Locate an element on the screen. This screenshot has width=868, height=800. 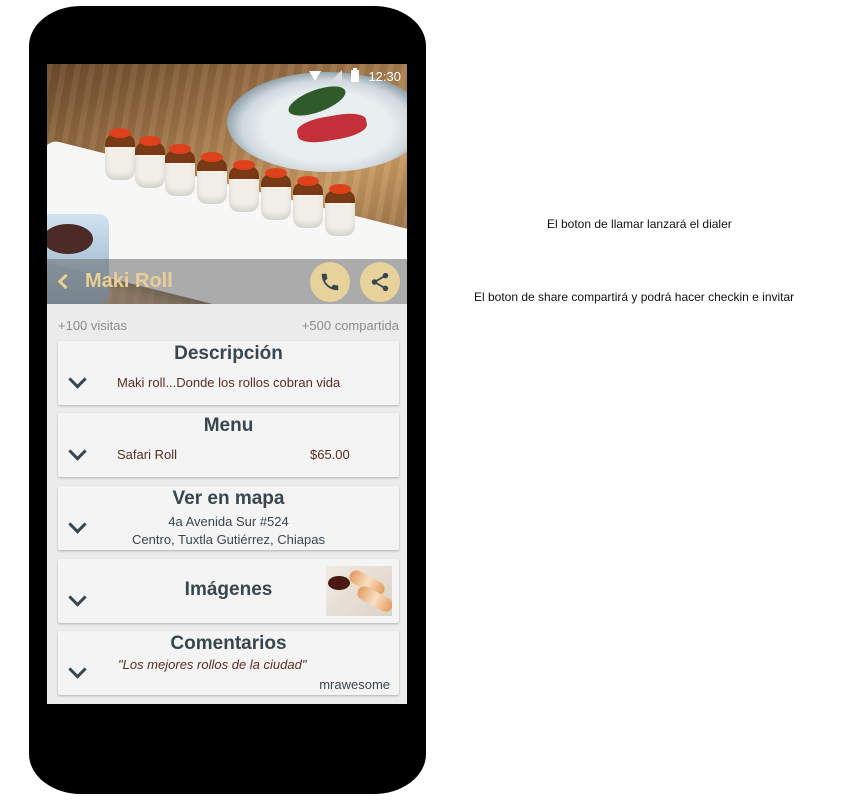
visits-count: +100 visitas is located at coordinates (93, 325).